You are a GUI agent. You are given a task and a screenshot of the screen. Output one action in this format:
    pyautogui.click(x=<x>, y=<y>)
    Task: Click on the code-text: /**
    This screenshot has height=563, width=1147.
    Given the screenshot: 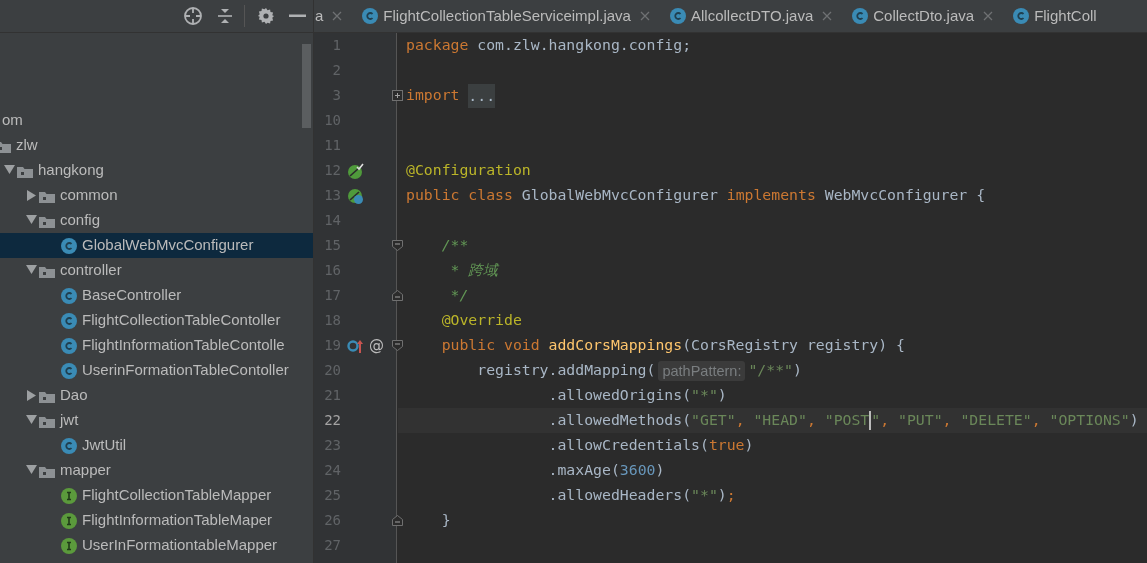 What is the action you would take?
    pyautogui.click(x=455, y=245)
    